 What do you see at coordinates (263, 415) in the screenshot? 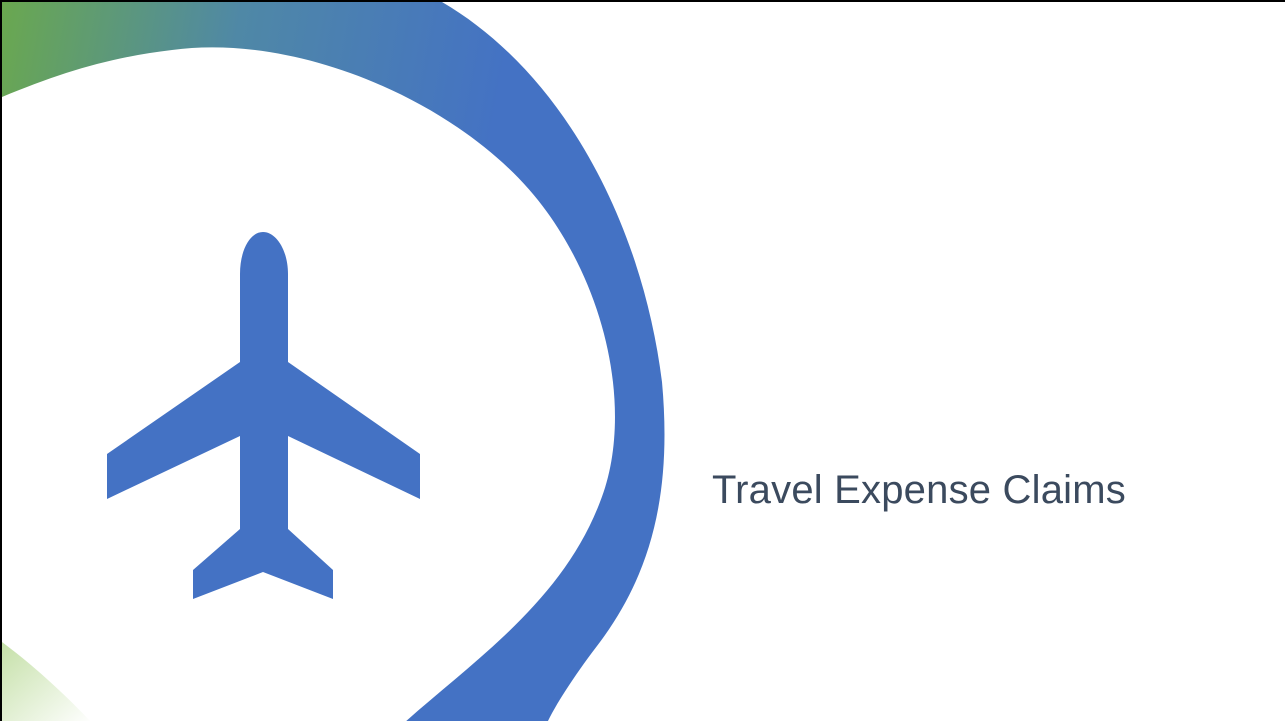
I see `airplane-icon` at bounding box center [263, 415].